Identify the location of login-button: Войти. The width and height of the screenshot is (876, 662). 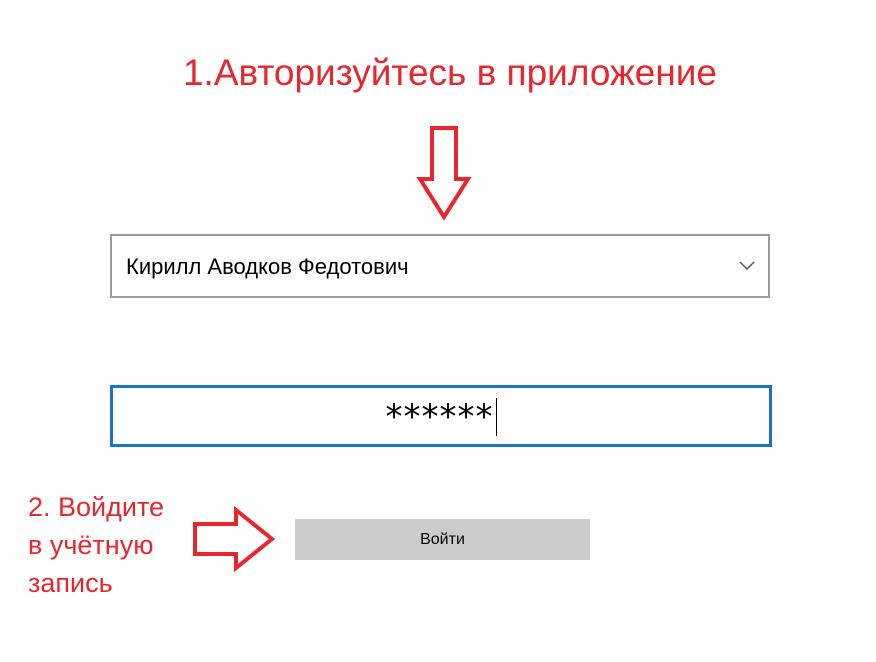
(442, 539).